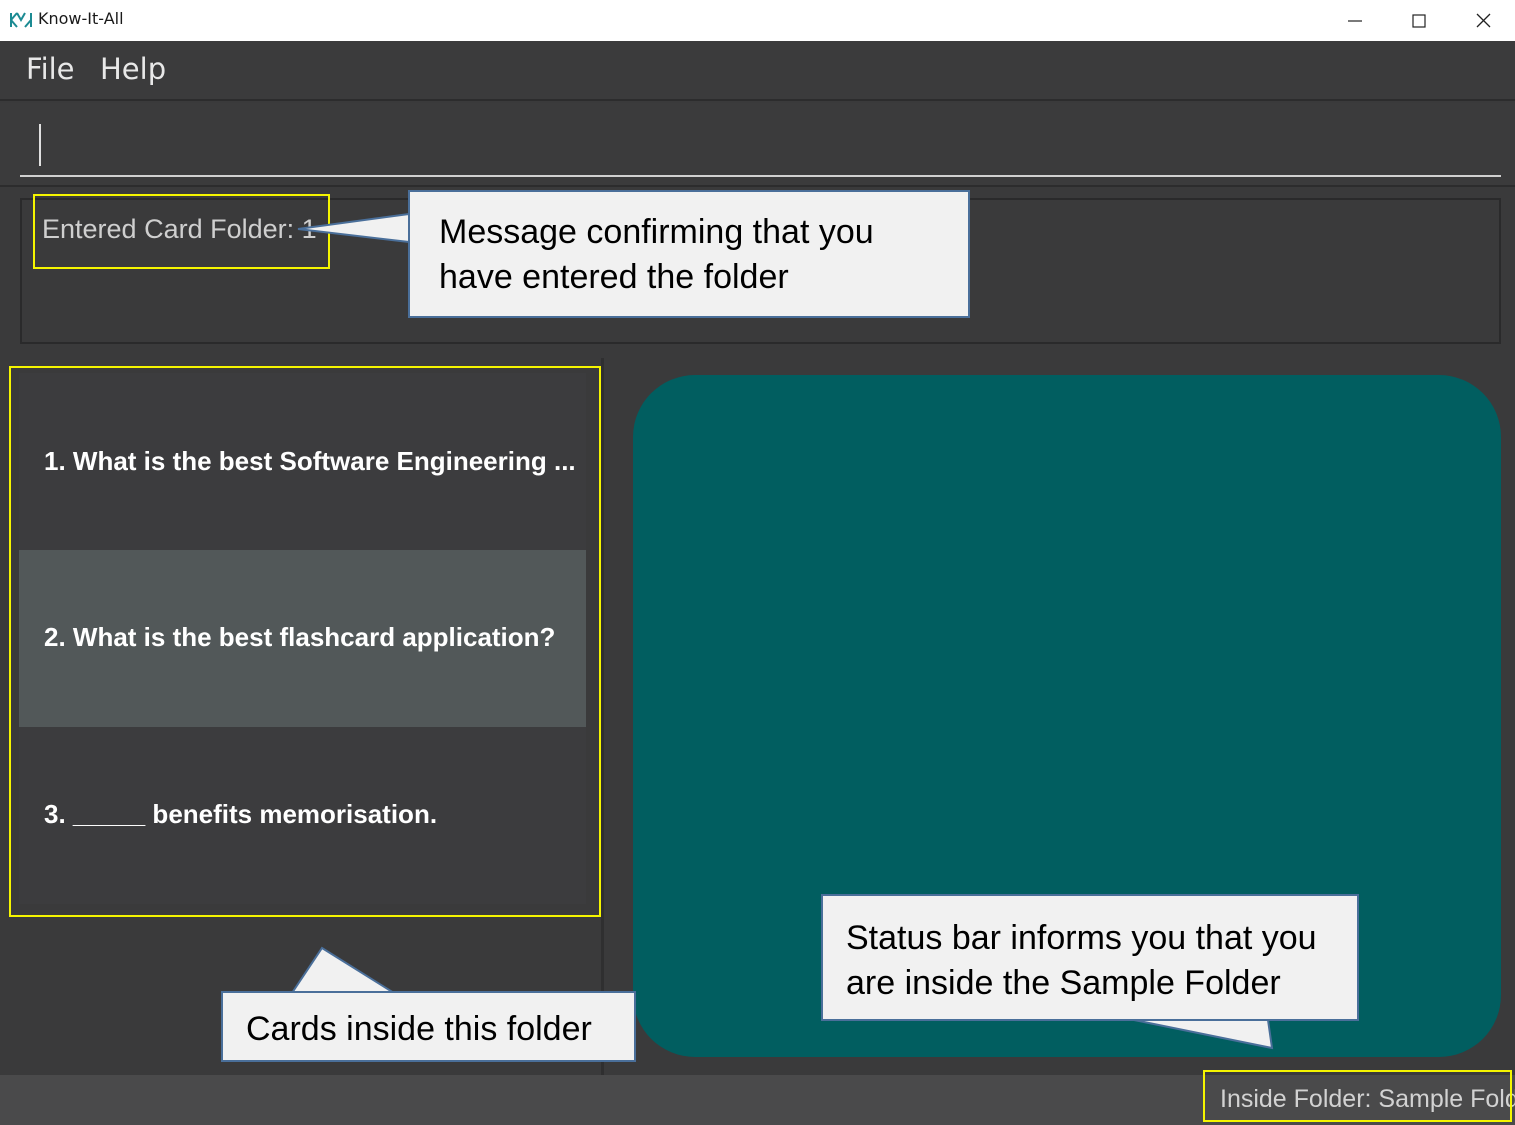  I want to click on callout-status-line-1: Status bar informs you that you, so click(1081, 938).